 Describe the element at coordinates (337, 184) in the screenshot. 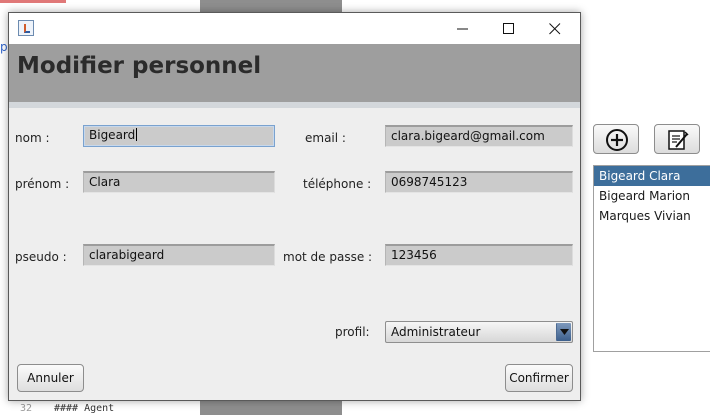

I see `telephone-label: téléphone :` at that location.